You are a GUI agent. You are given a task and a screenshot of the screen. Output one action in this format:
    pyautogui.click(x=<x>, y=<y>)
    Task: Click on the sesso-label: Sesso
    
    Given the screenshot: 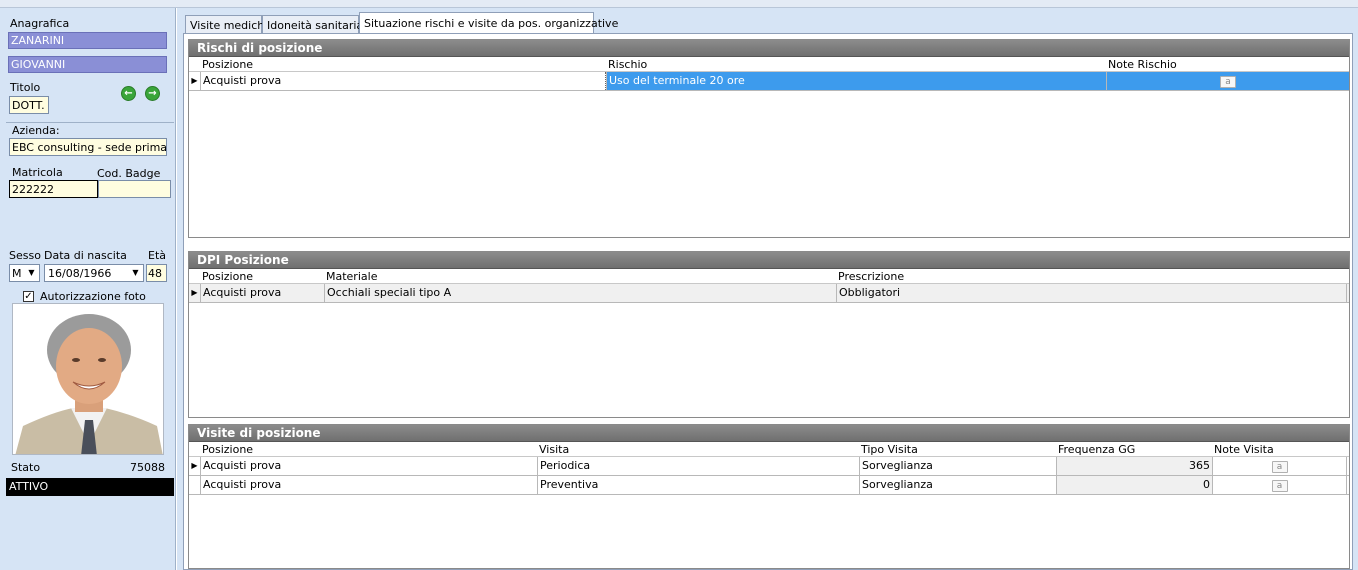 What is the action you would take?
    pyautogui.click(x=25, y=255)
    